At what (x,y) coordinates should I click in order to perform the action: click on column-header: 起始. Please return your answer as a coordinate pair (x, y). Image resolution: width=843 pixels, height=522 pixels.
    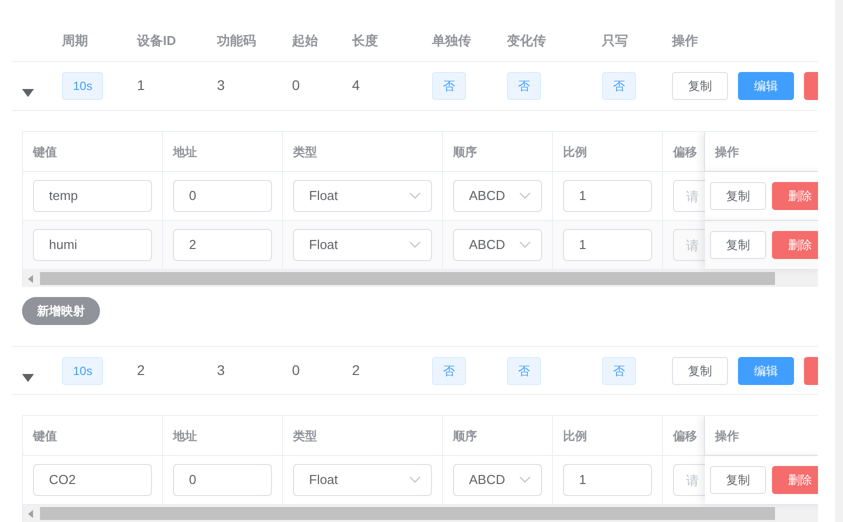
    Looking at the image, I should click on (305, 40).